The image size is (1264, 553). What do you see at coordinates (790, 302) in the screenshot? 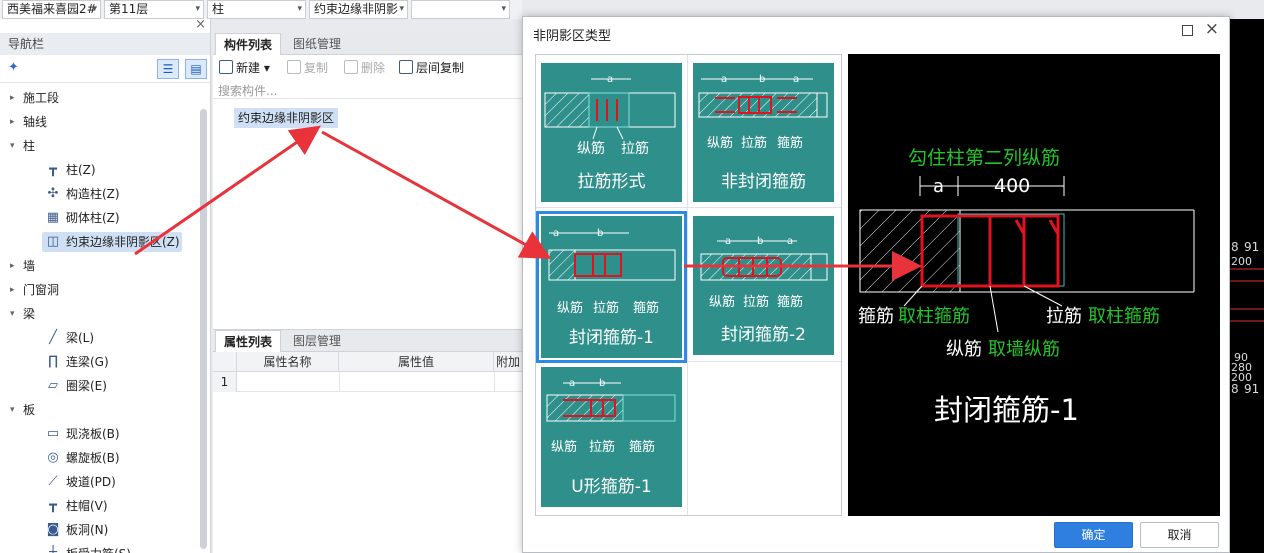
I see `tile-annotation: 箍筋` at bounding box center [790, 302].